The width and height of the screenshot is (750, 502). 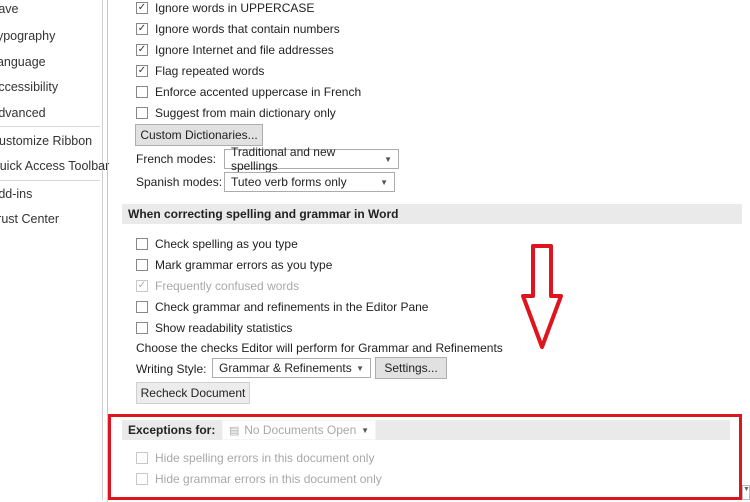 I want to click on option-label: Ignore words that contain numbers, so click(x=247, y=29).